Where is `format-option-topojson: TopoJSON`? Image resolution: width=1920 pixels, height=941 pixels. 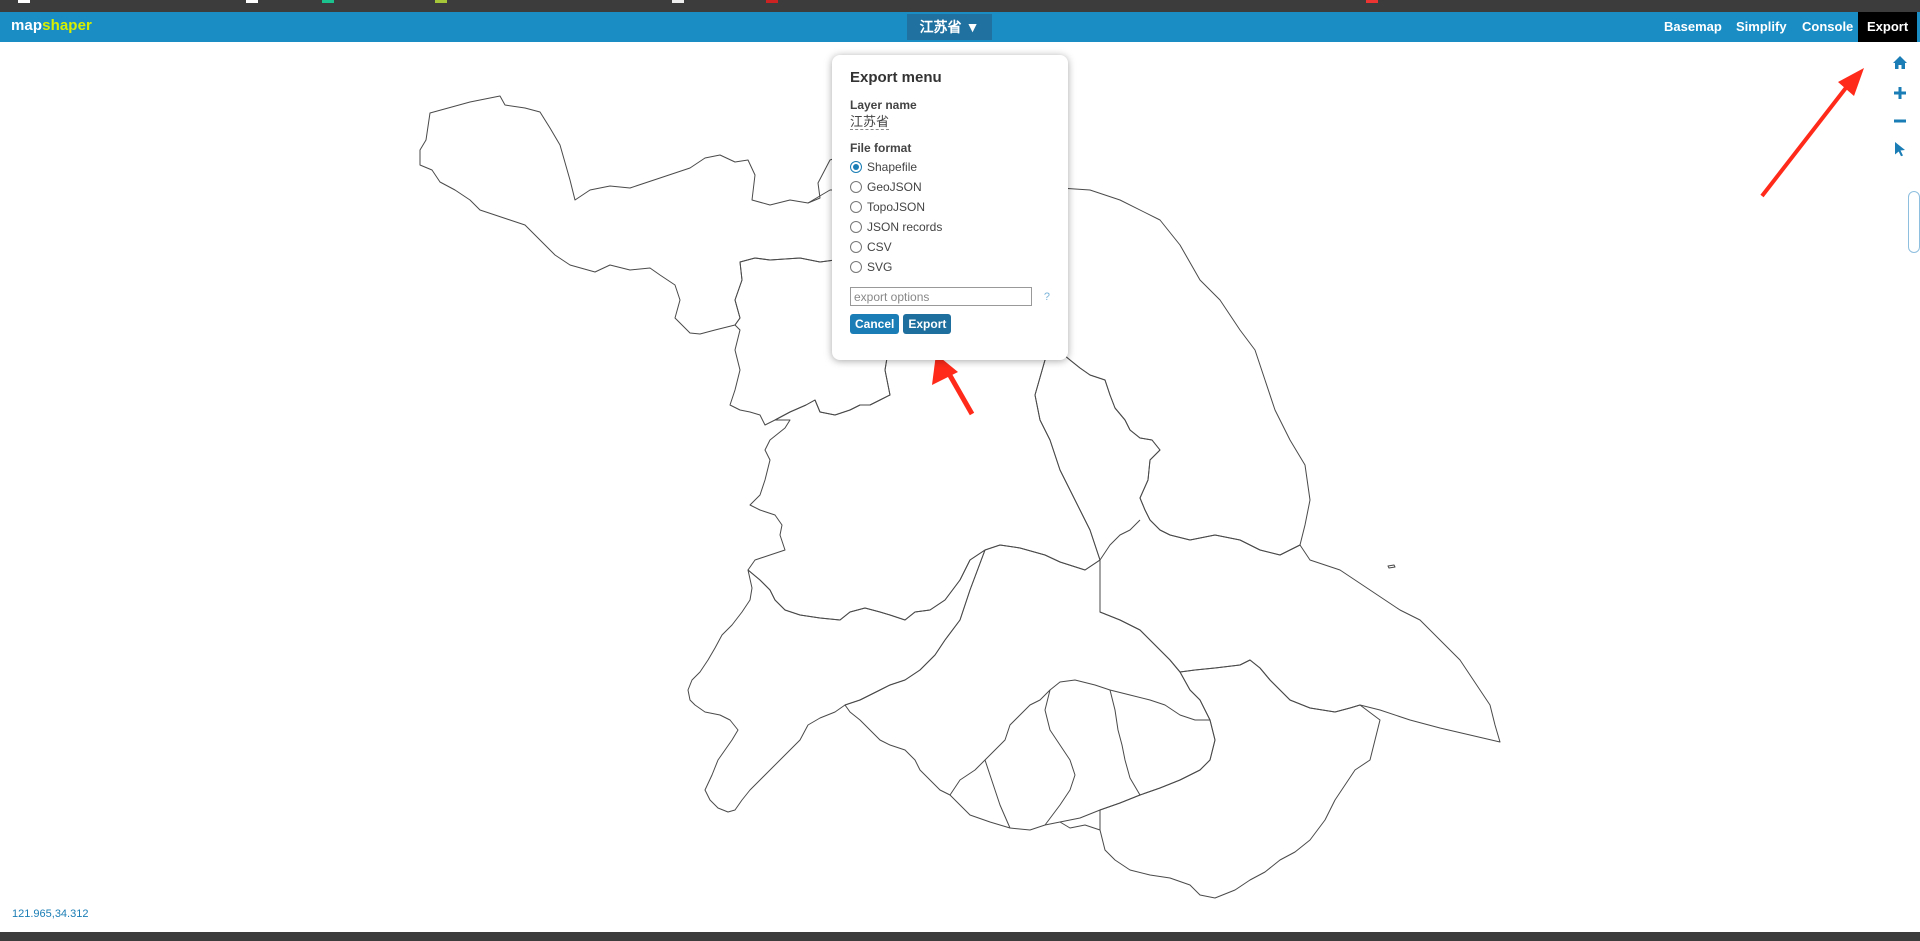 format-option-topojson: TopoJSON is located at coordinates (950, 207).